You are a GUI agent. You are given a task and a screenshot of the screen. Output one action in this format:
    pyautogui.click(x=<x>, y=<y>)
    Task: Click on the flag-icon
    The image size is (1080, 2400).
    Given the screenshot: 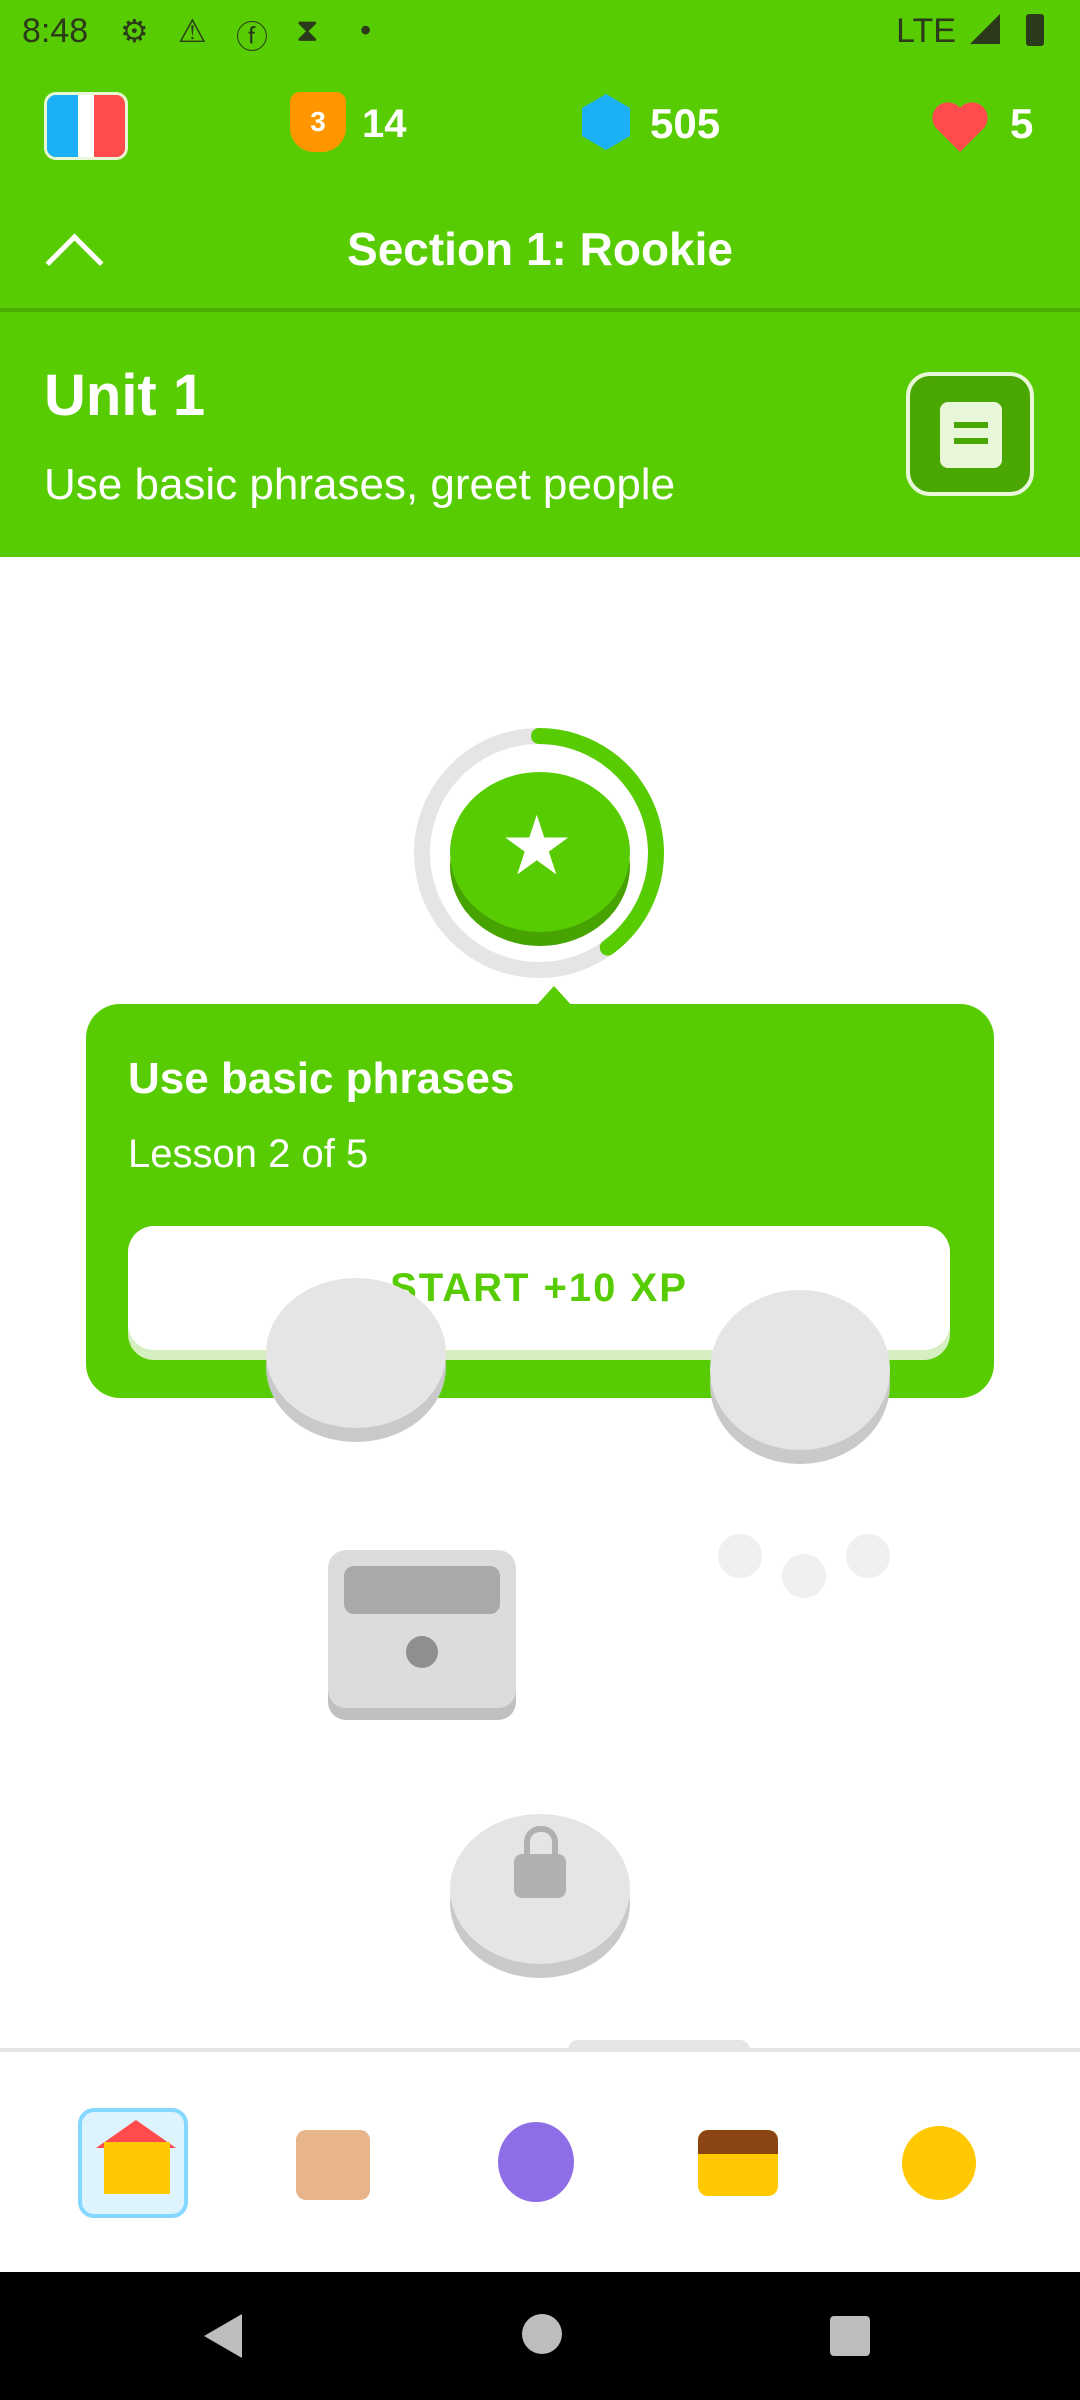 What is the action you would take?
    pyautogui.click(x=86, y=126)
    